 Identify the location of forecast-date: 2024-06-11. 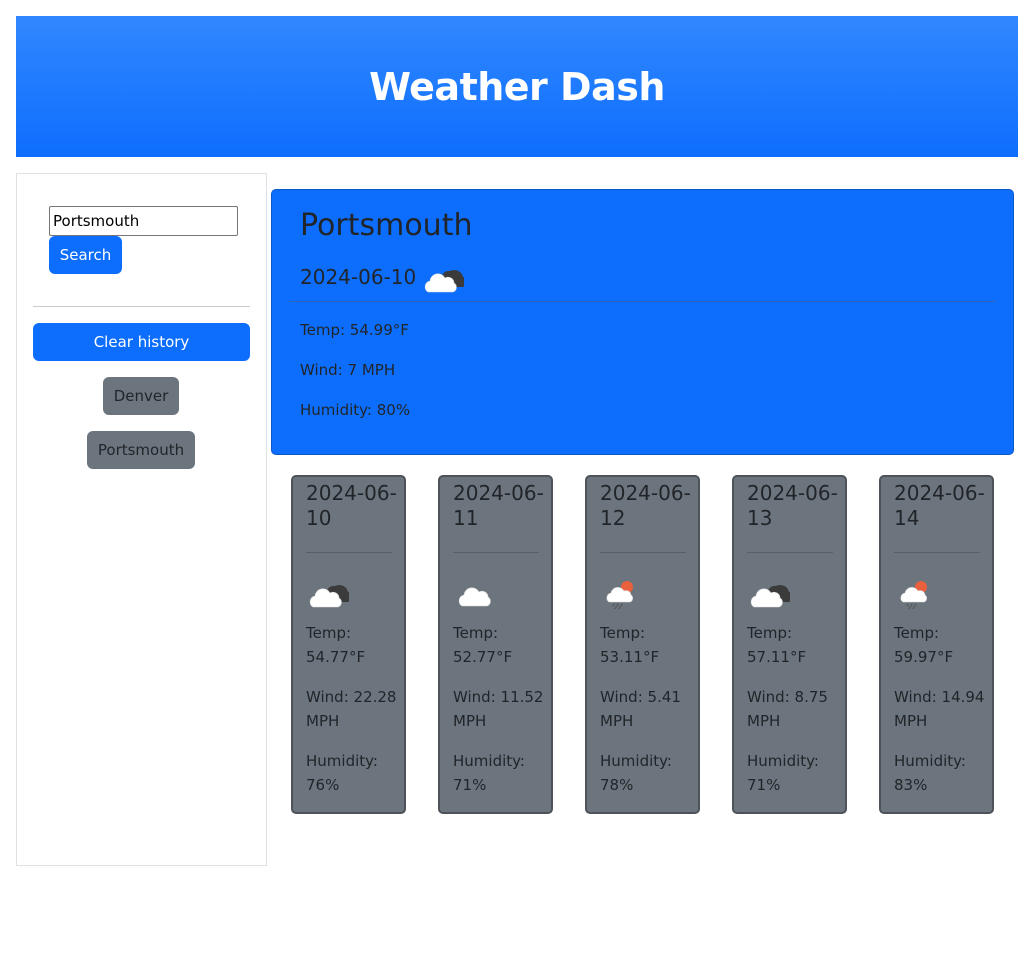
(498, 505).